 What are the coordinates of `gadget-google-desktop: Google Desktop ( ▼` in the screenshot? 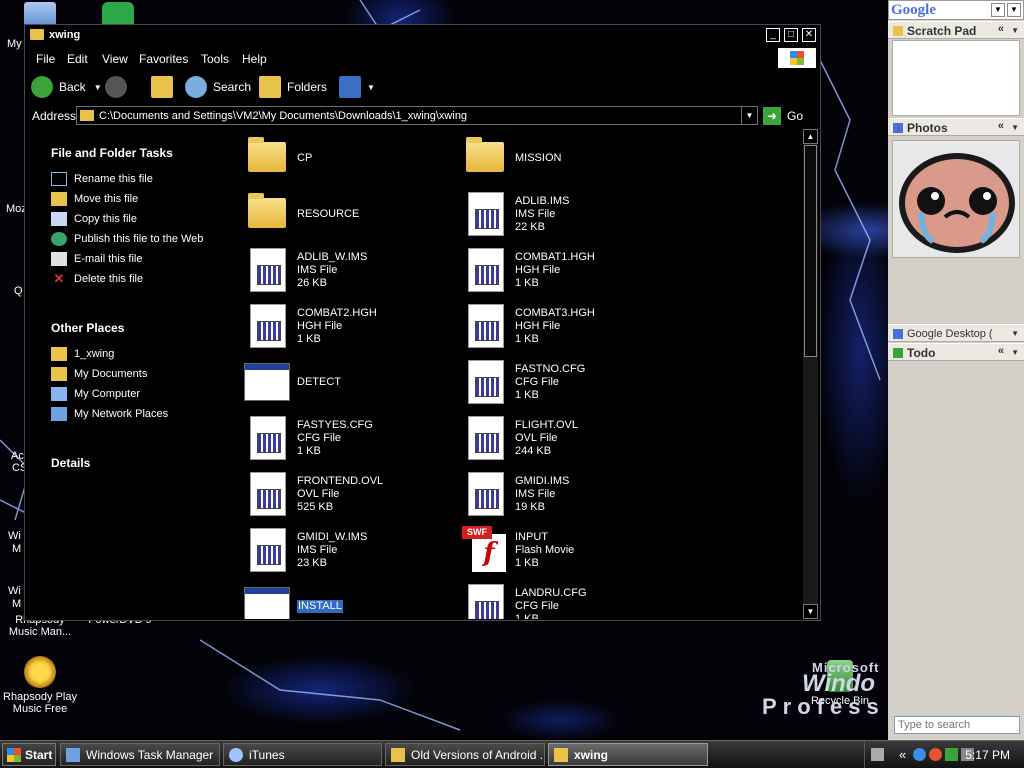 It's located at (956, 333).